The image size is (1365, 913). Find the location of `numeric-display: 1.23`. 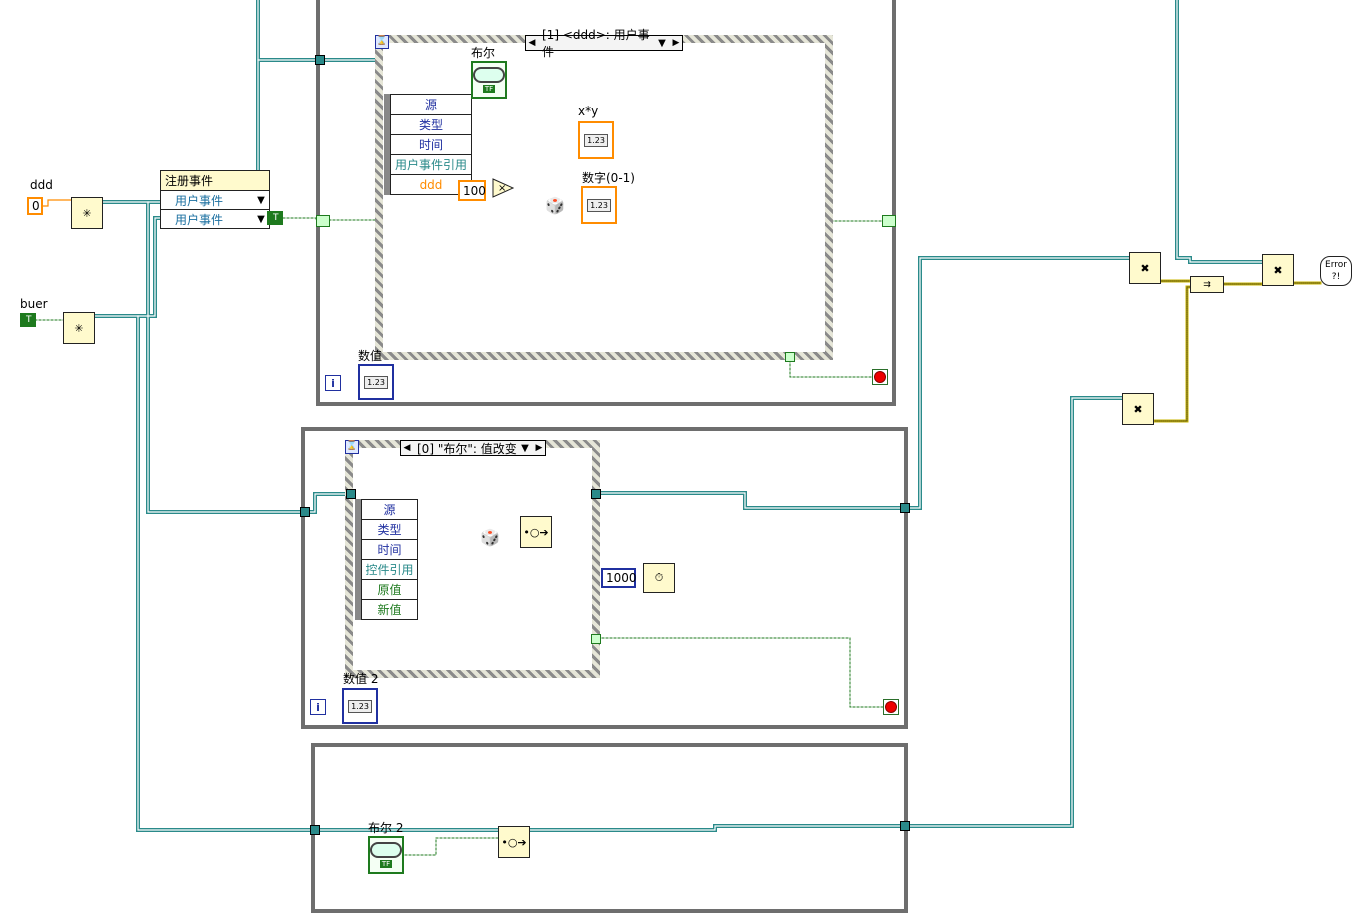

numeric-display: 1.23 is located at coordinates (376, 382).